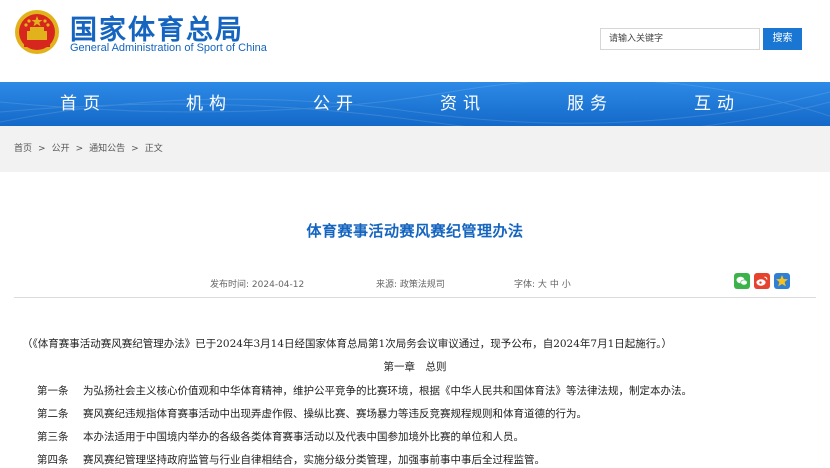 Image resolution: width=830 pixels, height=468 pixels. Describe the element at coordinates (782, 281) in the screenshot. I see `qzone-icon` at that location.